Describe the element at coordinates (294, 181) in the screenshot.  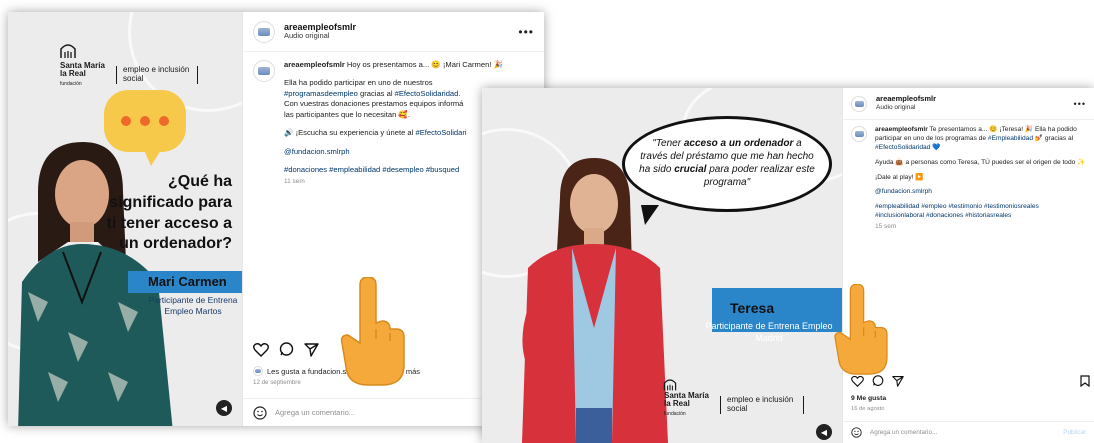
I see `caption-time: 11 sem` at that location.